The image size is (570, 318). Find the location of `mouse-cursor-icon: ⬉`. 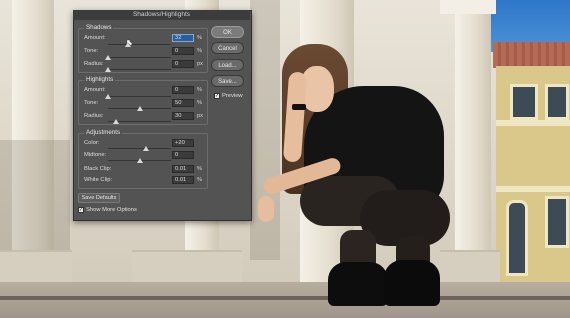

mouse-cursor-icon: ⬉ is located at coordinates (129, 42).